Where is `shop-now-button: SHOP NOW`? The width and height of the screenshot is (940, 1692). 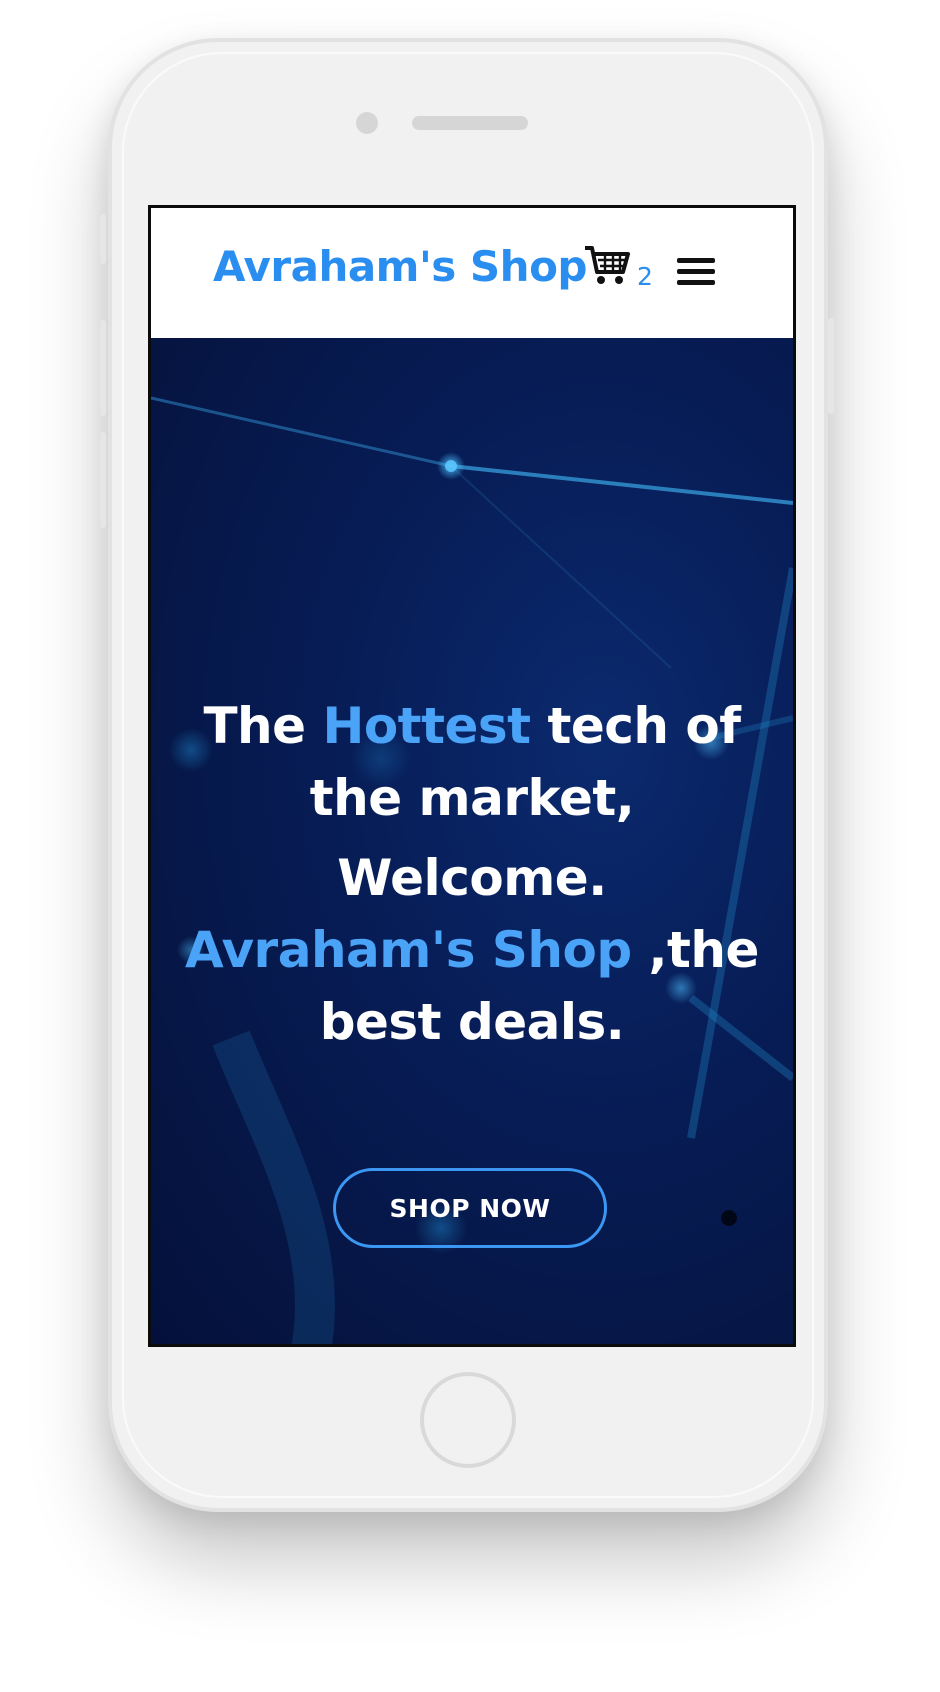 shop-now-button: SHOP NOW is located at coordinates (470, 1208).